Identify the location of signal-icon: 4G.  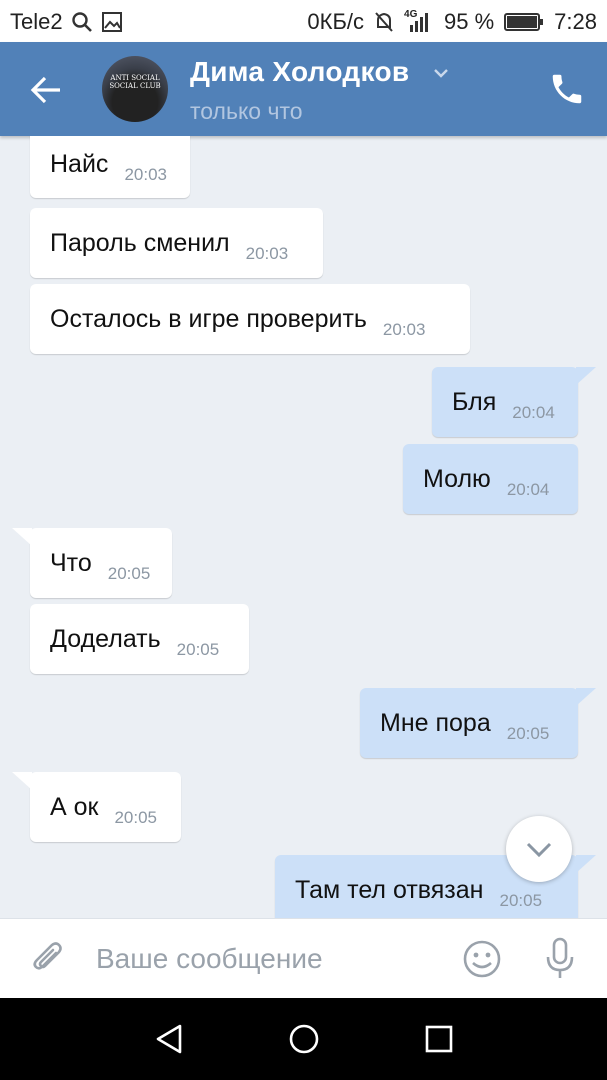
(419, 21).